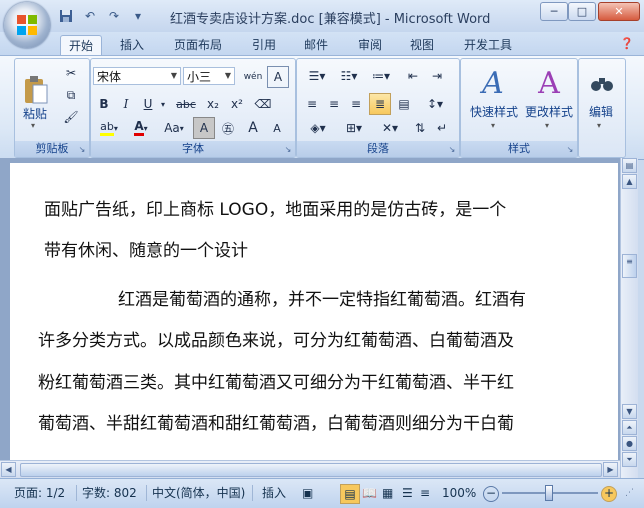  Describe the element at coordinates (228, 128) in the screenshot. I see `enclose-chars-icon: ㊄` at that location.